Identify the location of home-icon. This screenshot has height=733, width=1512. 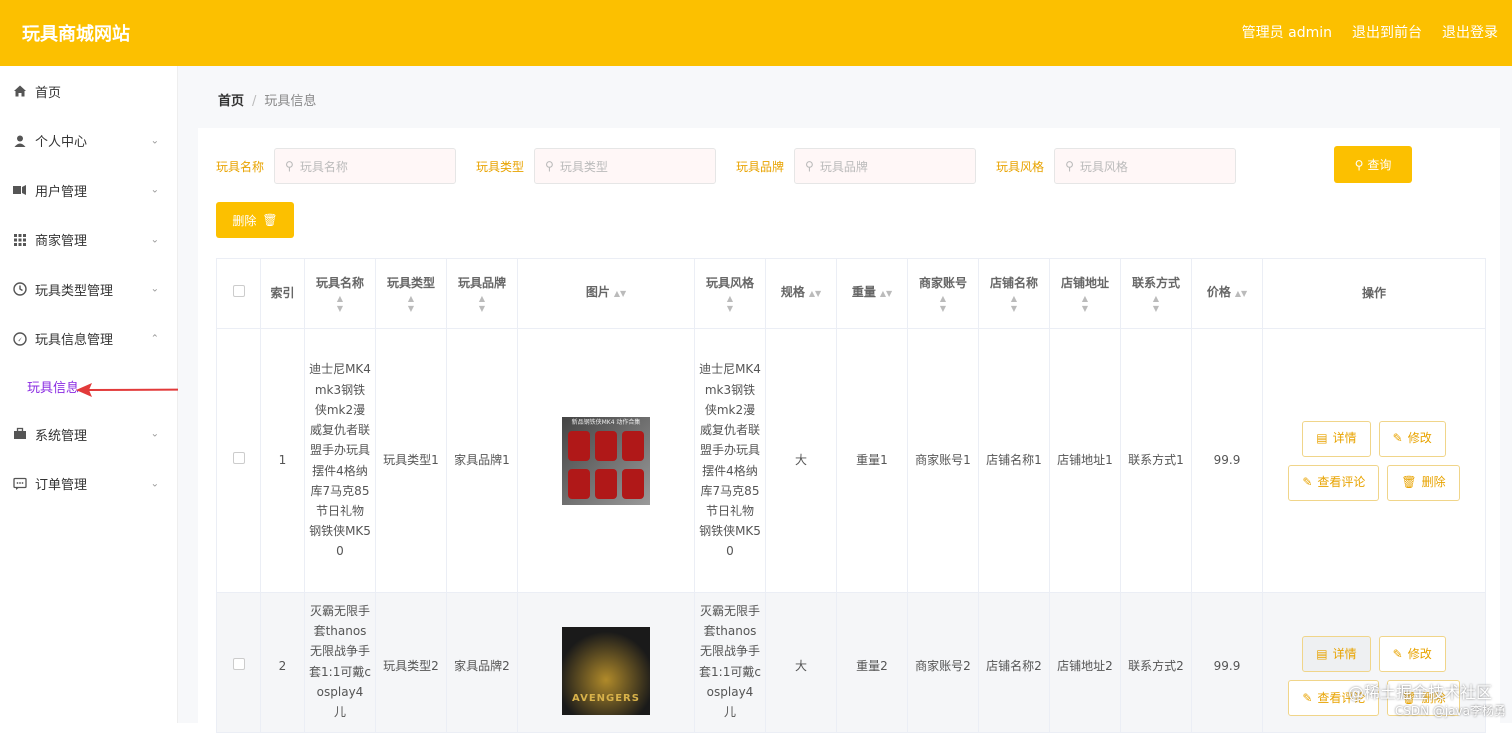
(19, 91).